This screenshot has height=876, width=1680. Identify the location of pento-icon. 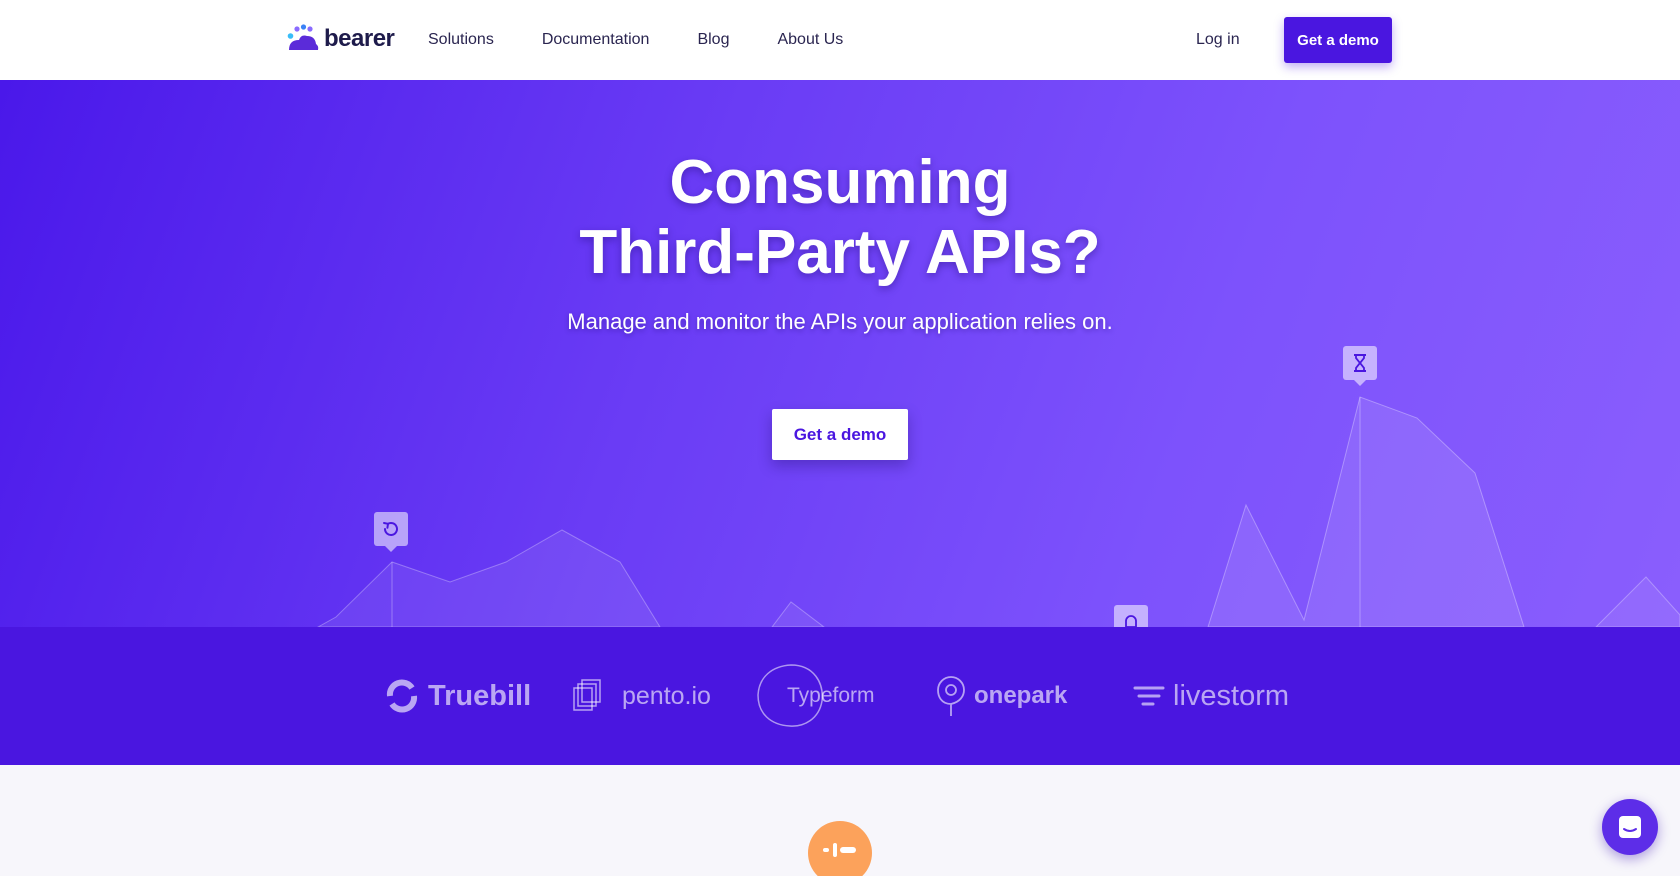
(587, 695).